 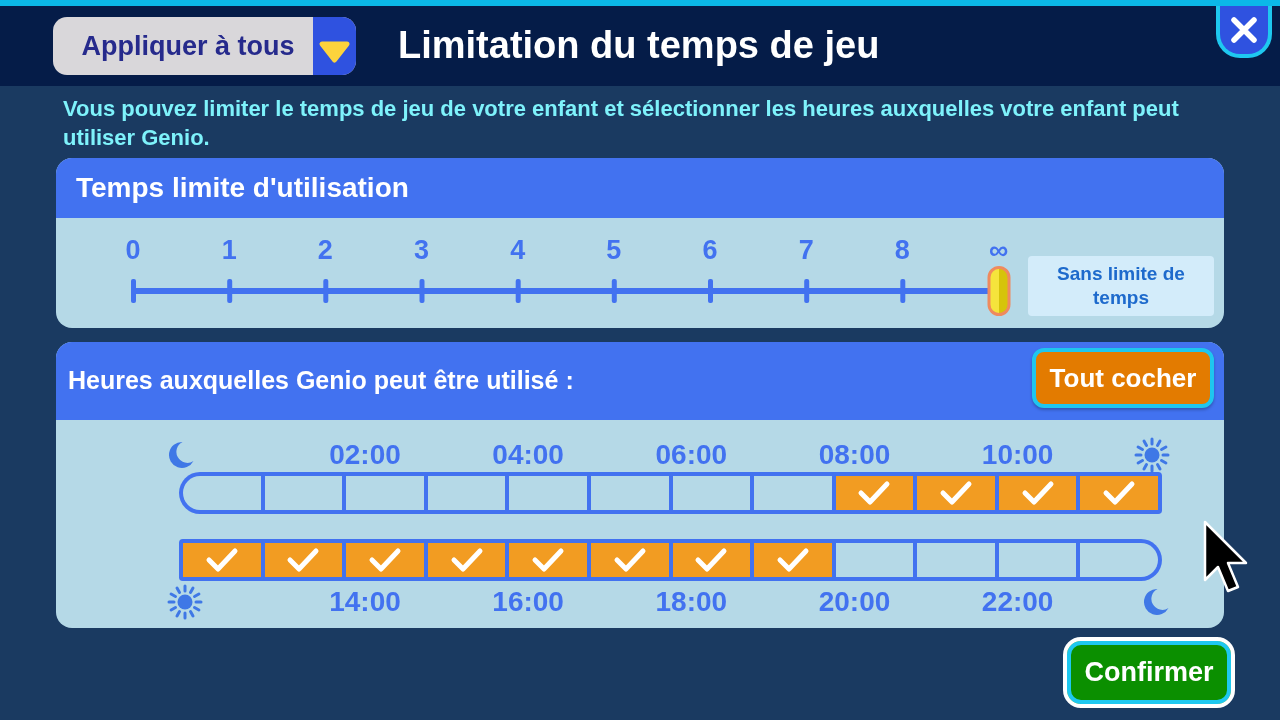 What do you see at coordinates (1121, 286) in the screenshot?
I see `limit-reading: Sans limite de temps` at bounding box center [1121, 286].